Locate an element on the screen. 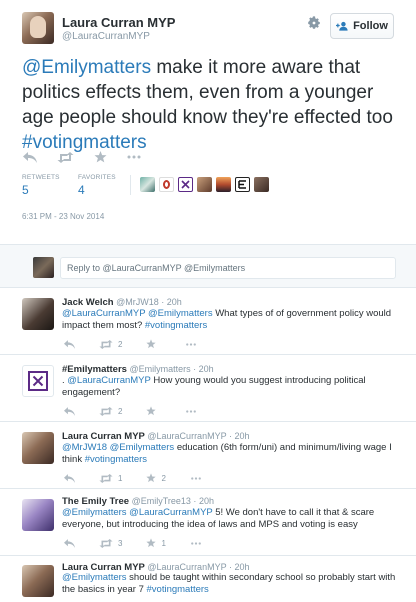 This screenshot has height=602, width=416. favoriter-avatars is located at coordinates (204, 184).